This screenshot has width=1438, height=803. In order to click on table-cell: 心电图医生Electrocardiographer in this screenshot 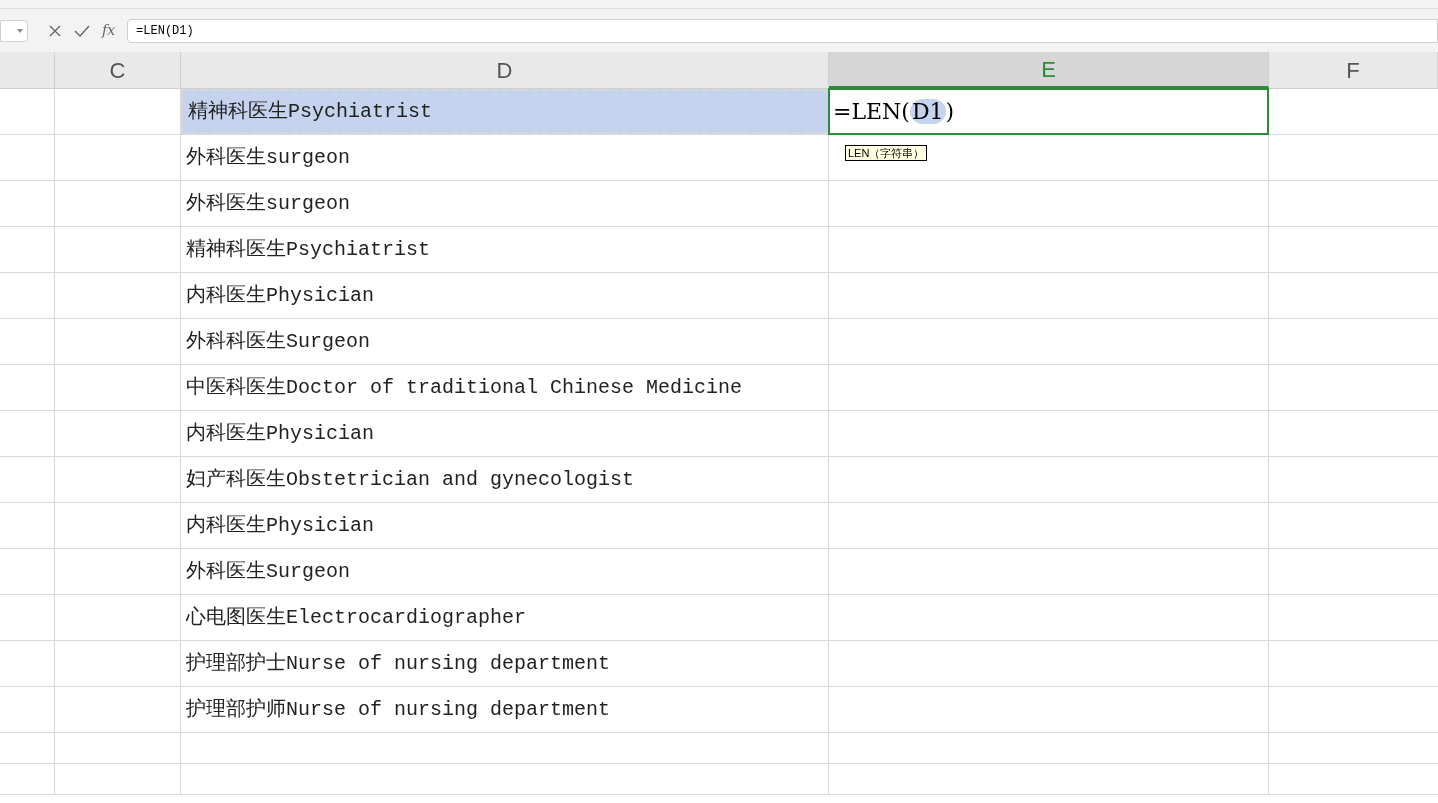, I will do `click(505, 617)`.